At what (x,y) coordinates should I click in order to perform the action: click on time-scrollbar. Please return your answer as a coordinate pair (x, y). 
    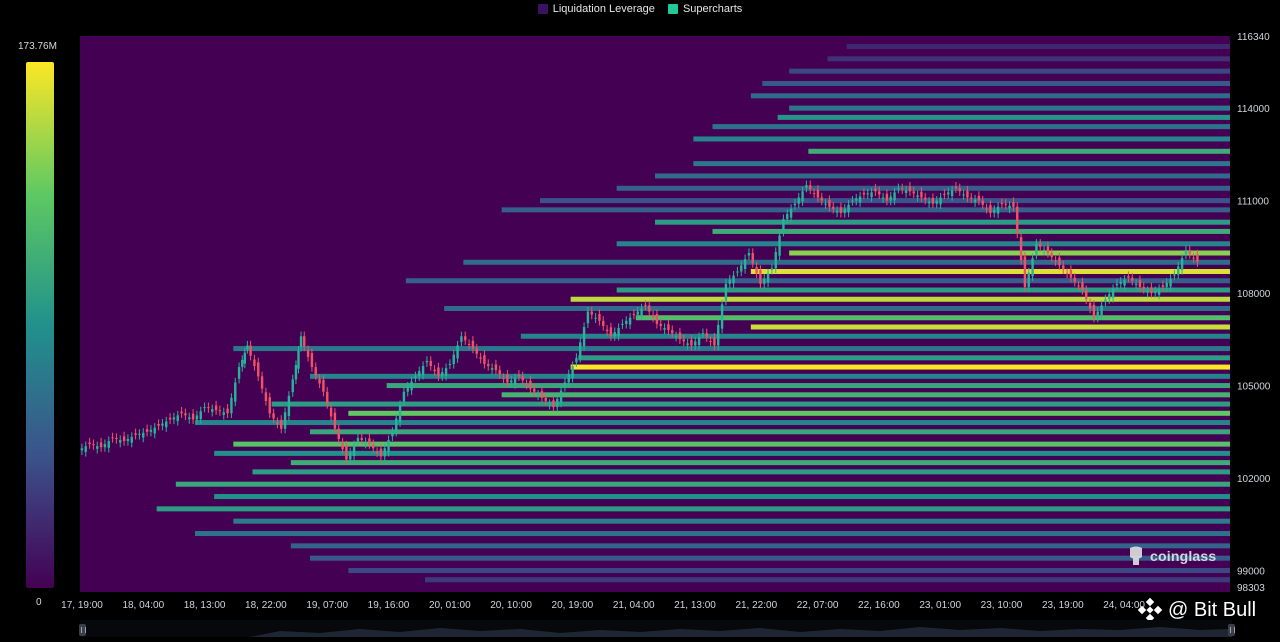
    Looking at the image, I should click on (656, 628).